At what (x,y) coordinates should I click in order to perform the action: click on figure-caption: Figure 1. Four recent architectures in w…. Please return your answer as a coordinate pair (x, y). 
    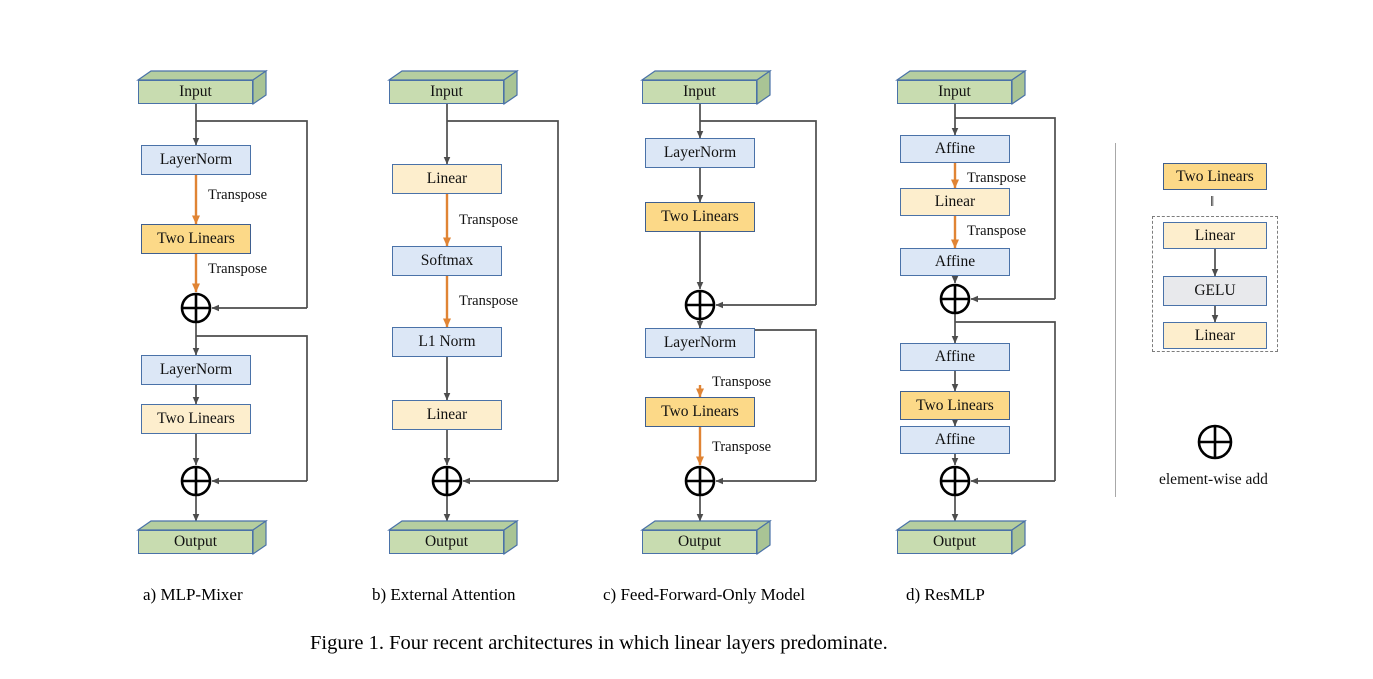
    Looking at the image, I should click on (599, 643).